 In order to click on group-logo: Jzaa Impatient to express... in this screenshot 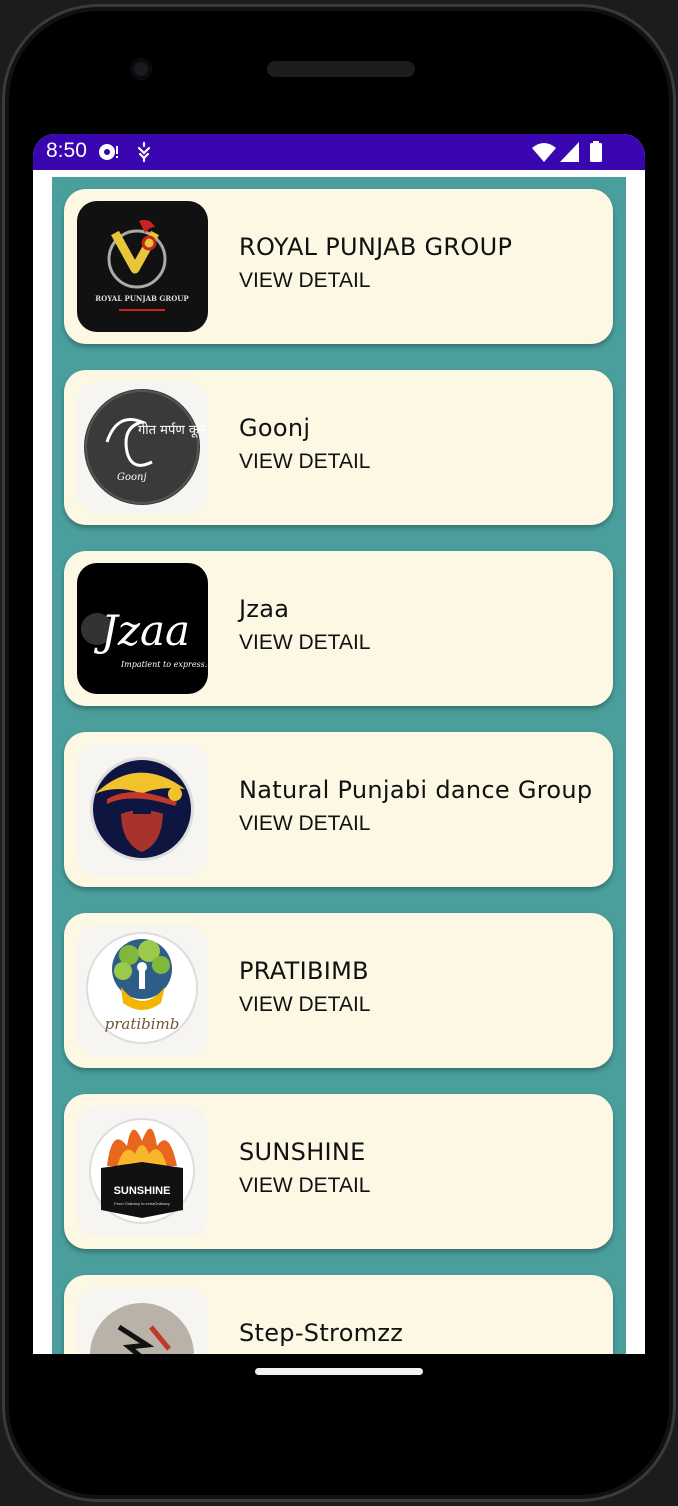, I will do `click(142, 628)`.